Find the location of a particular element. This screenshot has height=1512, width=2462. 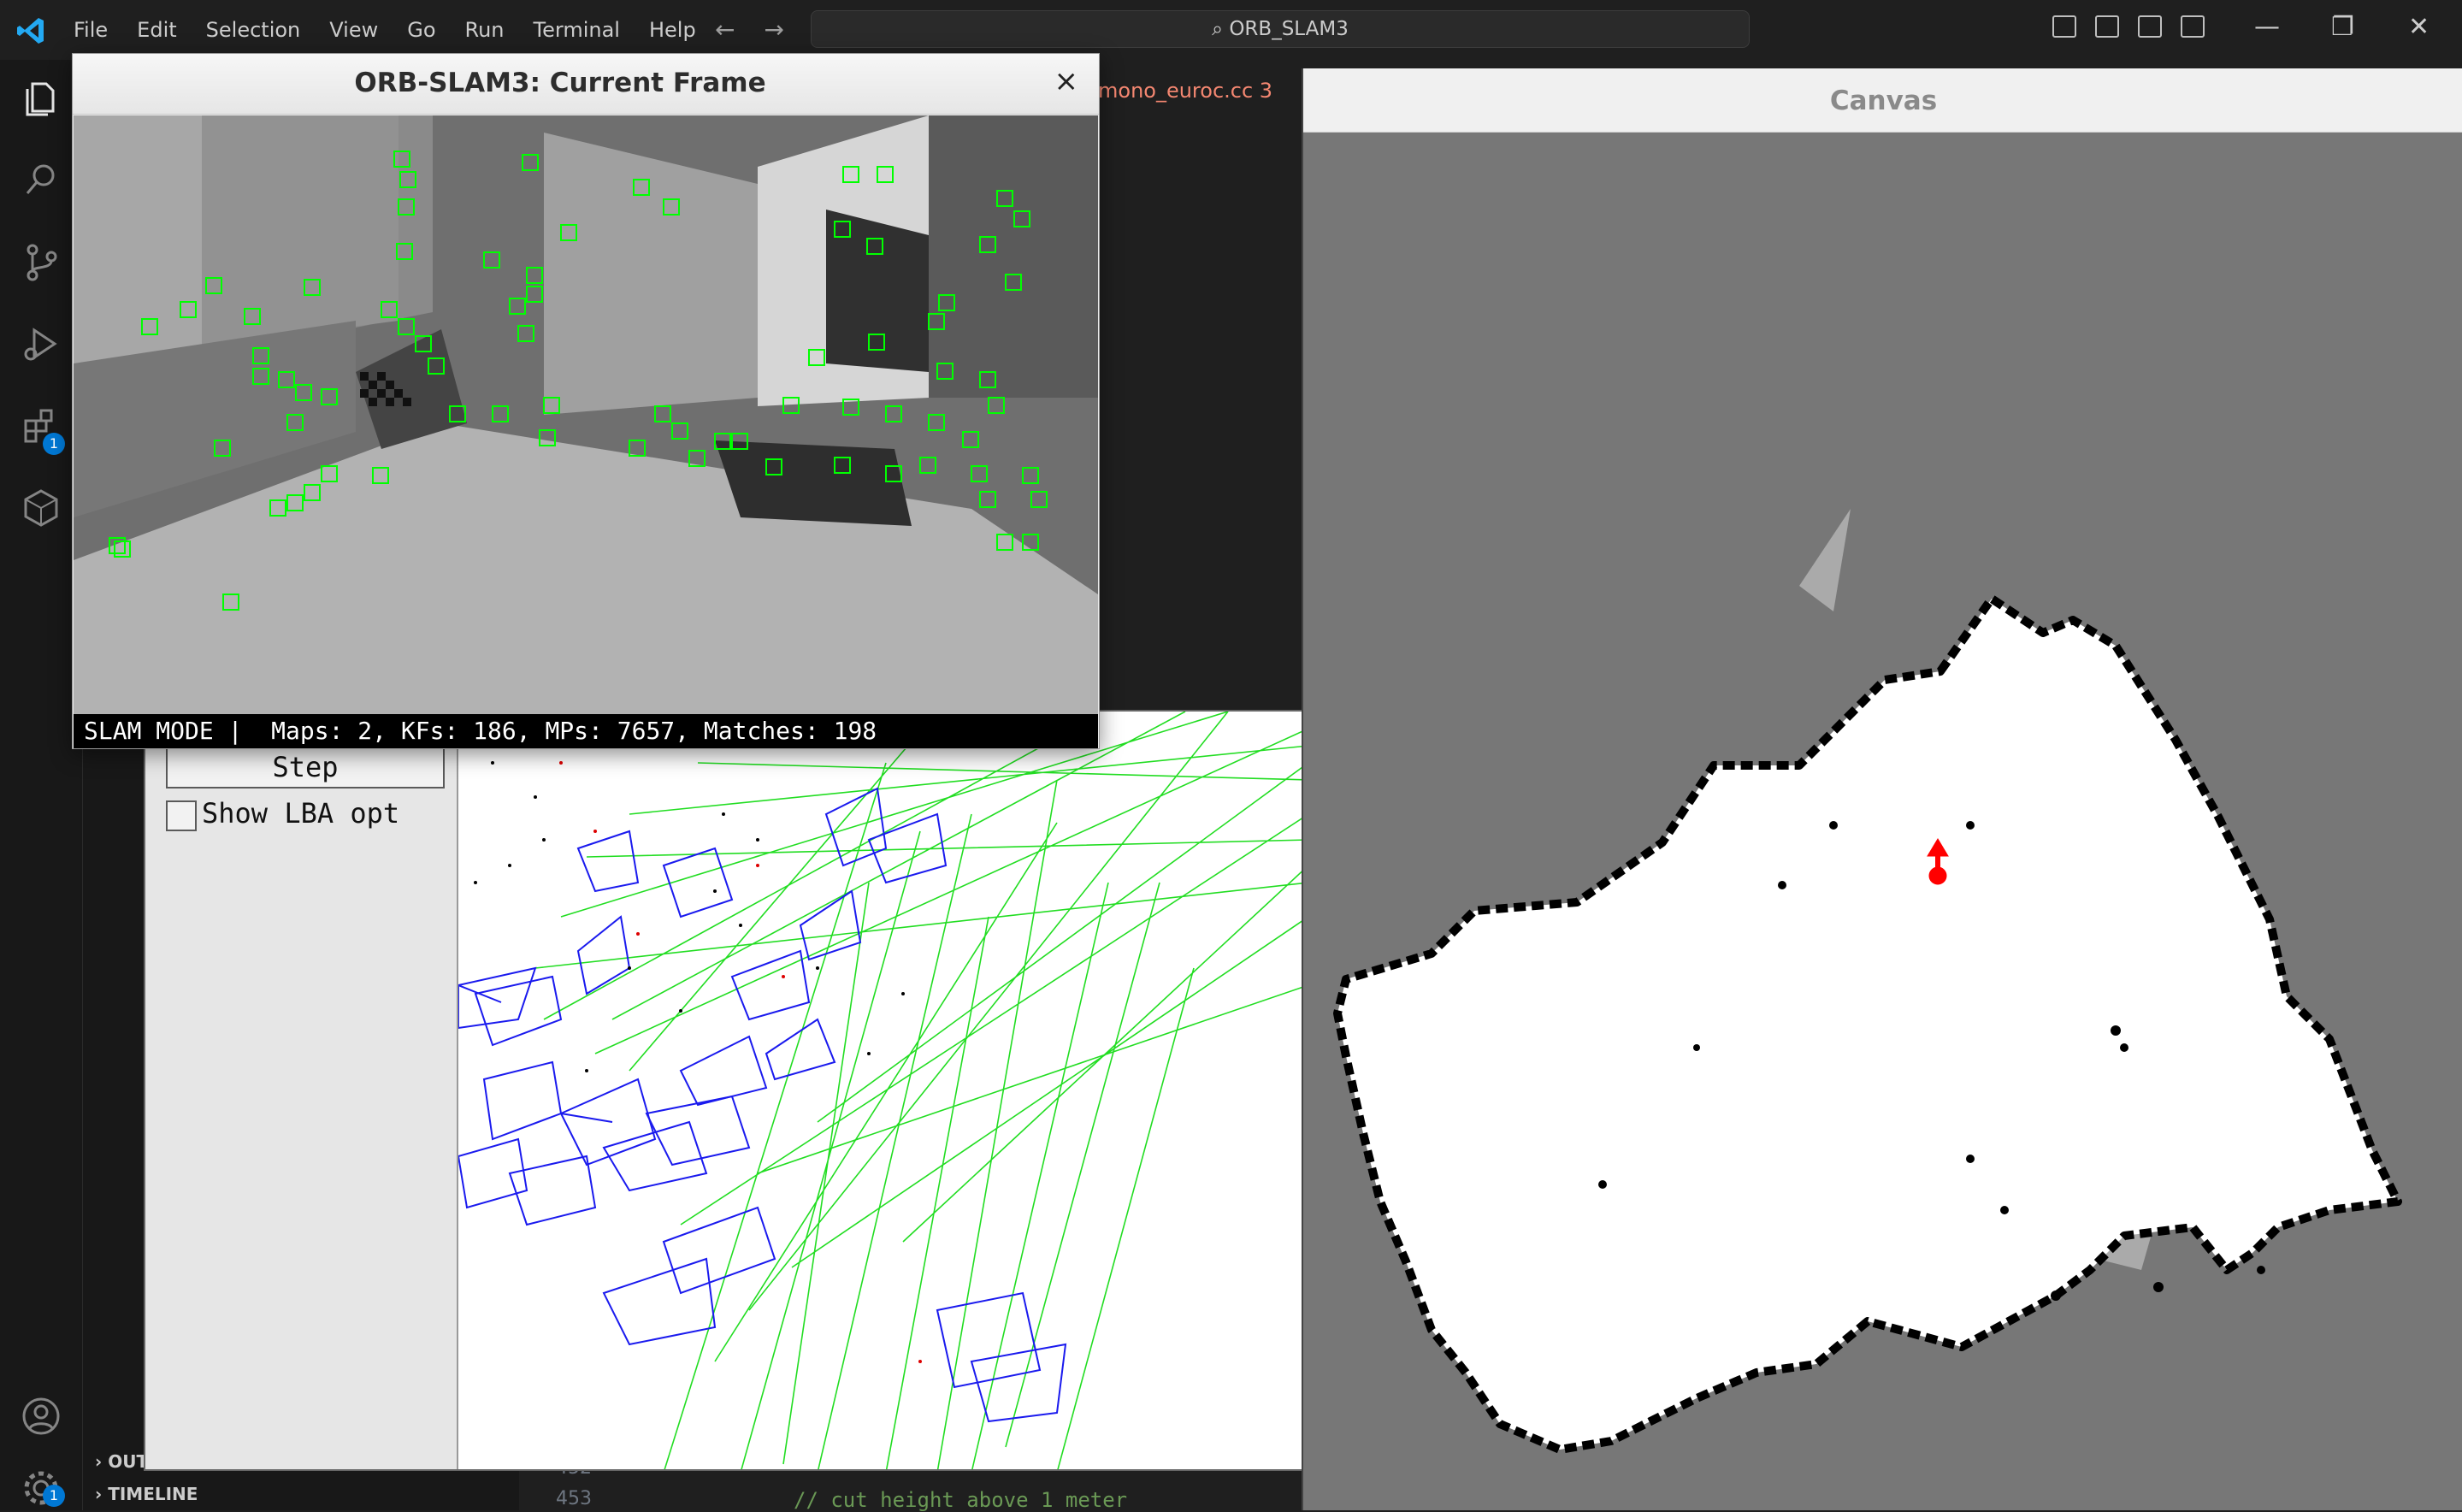

extensions-badge: 1 is located at coordinates (54, 444).